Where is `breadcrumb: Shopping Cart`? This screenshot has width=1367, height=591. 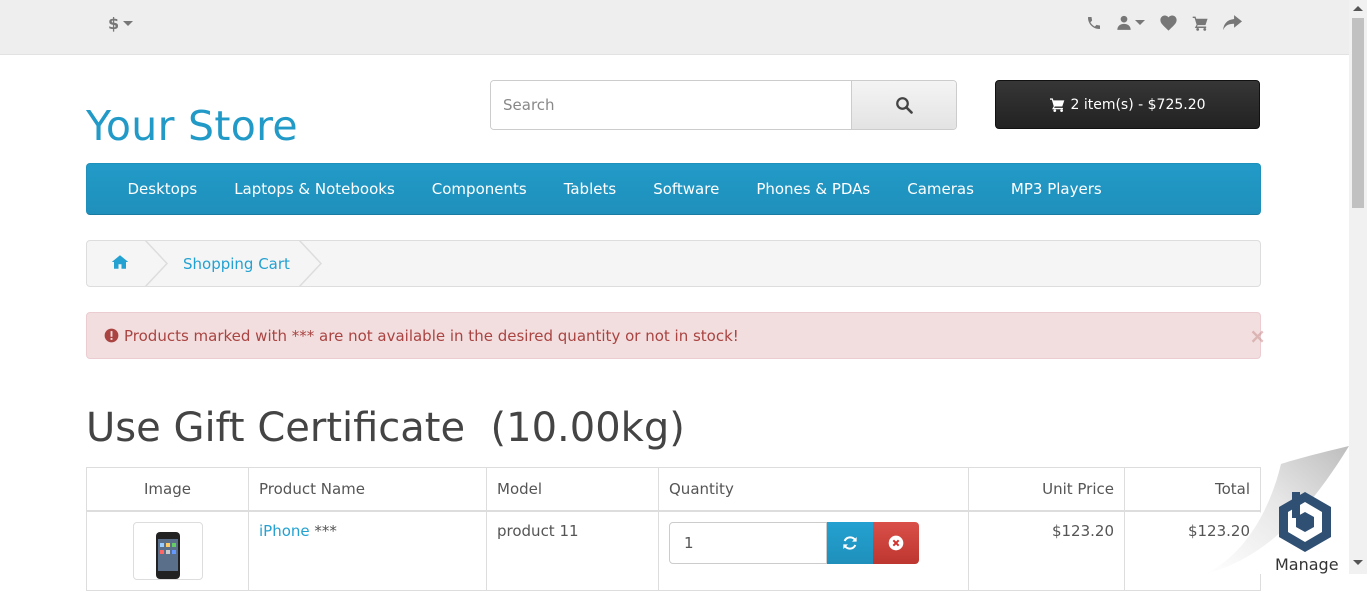 breadcrumb: Shopping Cart is located at coordinates (673, 263).